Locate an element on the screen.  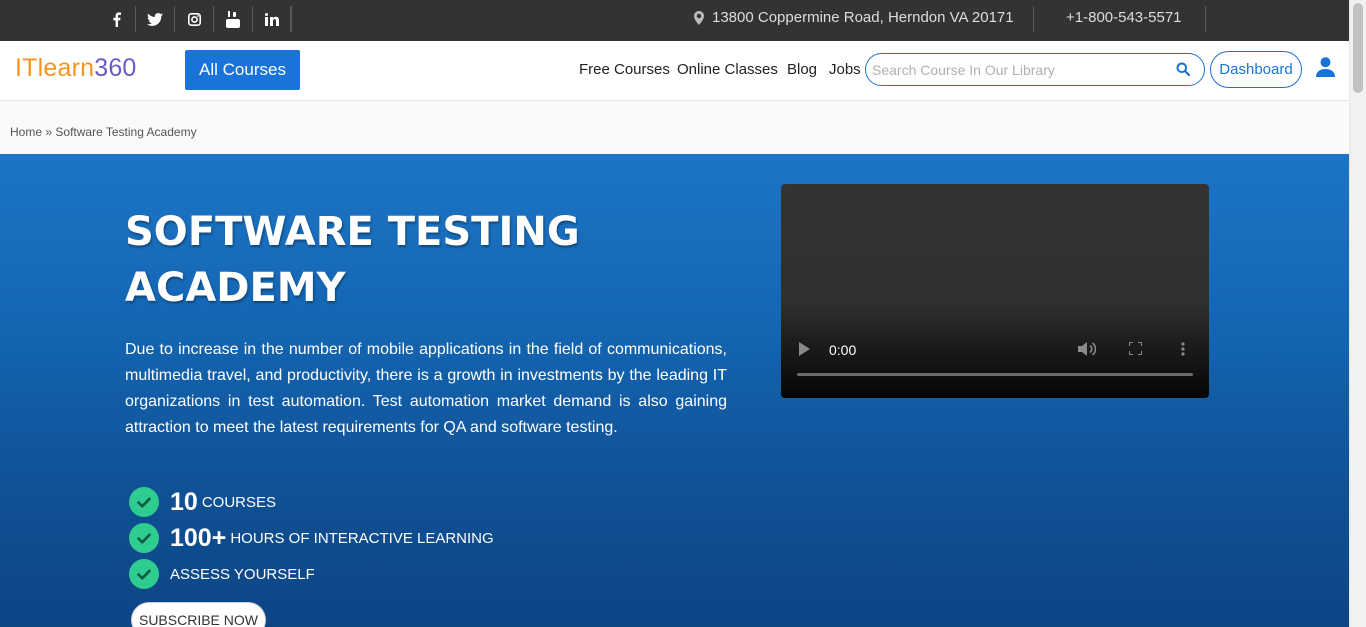
feature-number: 100+ is located at coordinates (198, 537).